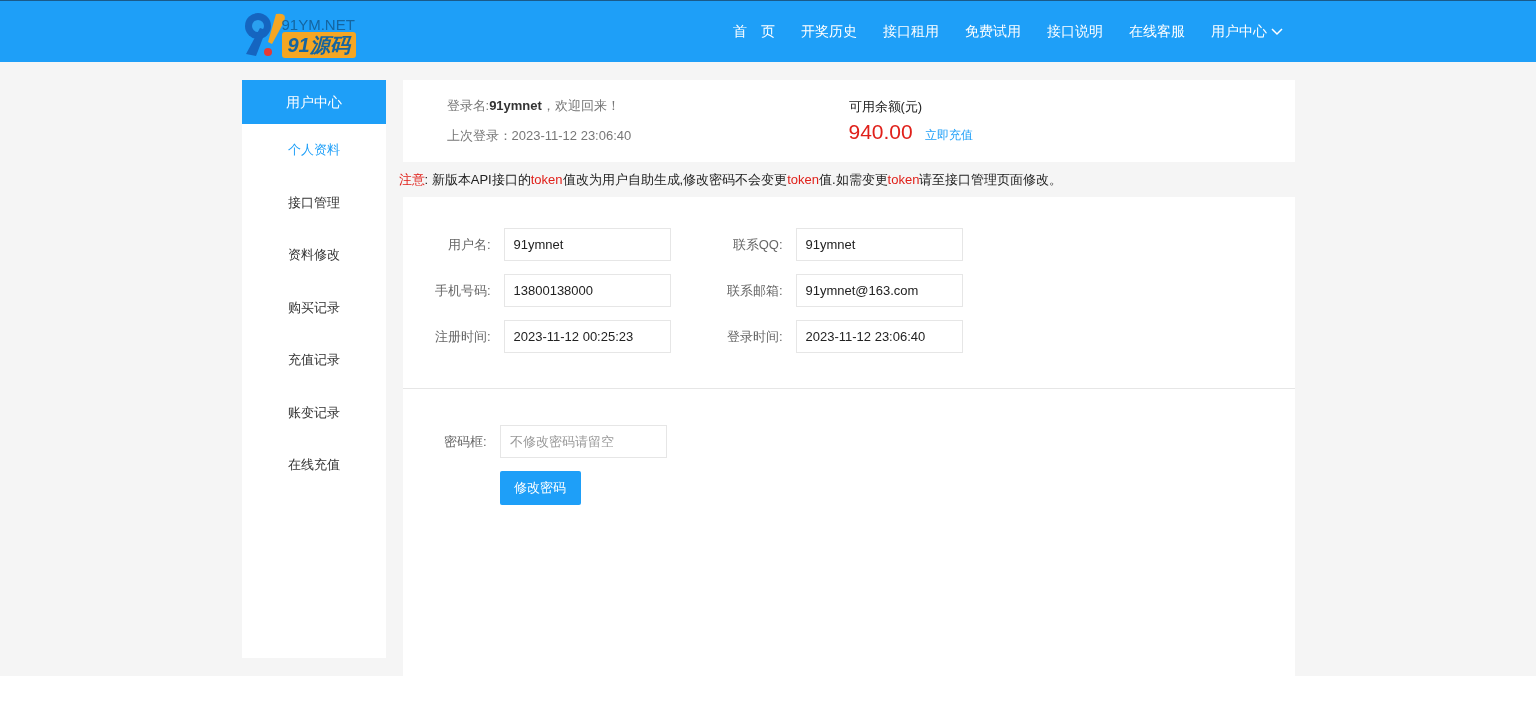 This screenshot has height=702, width=1536. I want to click on sidebar-item: 资料修改, so click(313, 255).